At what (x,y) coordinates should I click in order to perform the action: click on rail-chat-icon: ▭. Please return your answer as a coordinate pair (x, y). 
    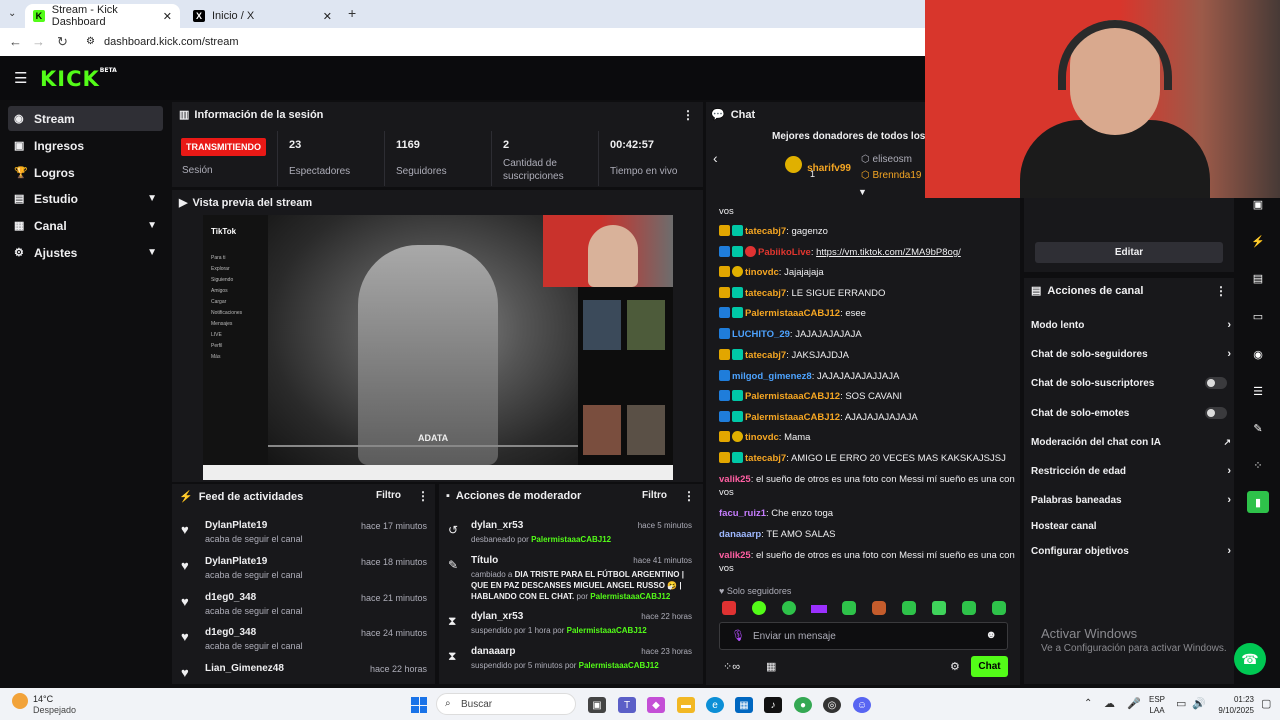
    Looking at the image, I should click on (1258, 316).